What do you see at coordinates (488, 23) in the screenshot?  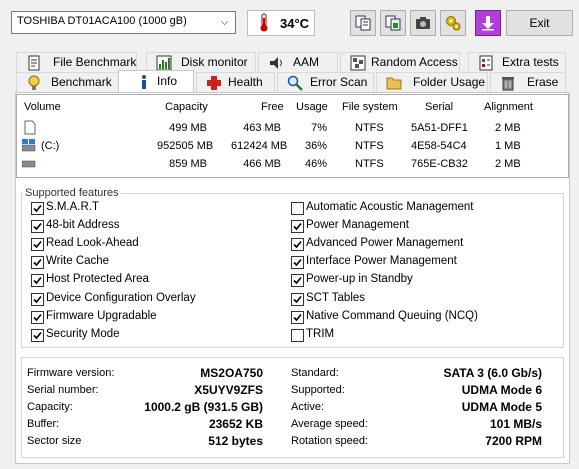 I see `download-button` at bounding box center [488, 23].